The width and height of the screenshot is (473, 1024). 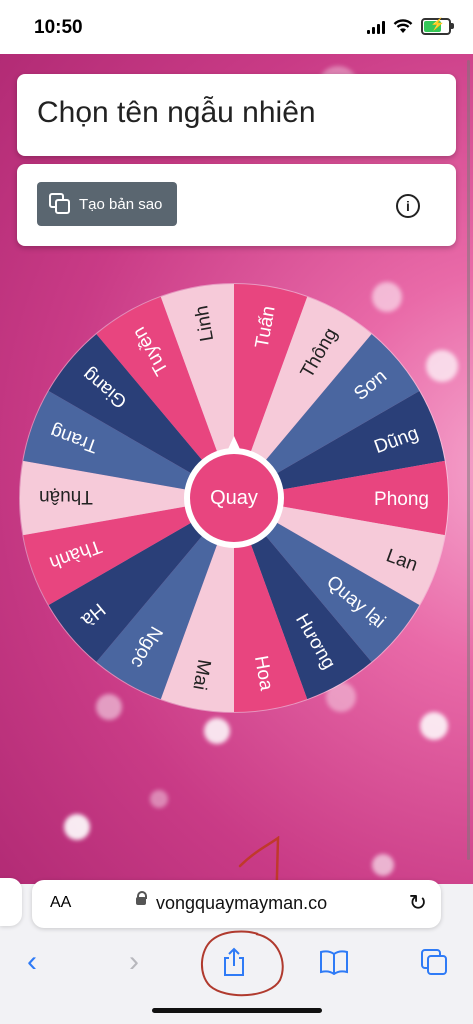 What do you see at coordinates (11, 902) in the screenshot?
I see `previous-tab-preview` at bounding box center [11, 902].